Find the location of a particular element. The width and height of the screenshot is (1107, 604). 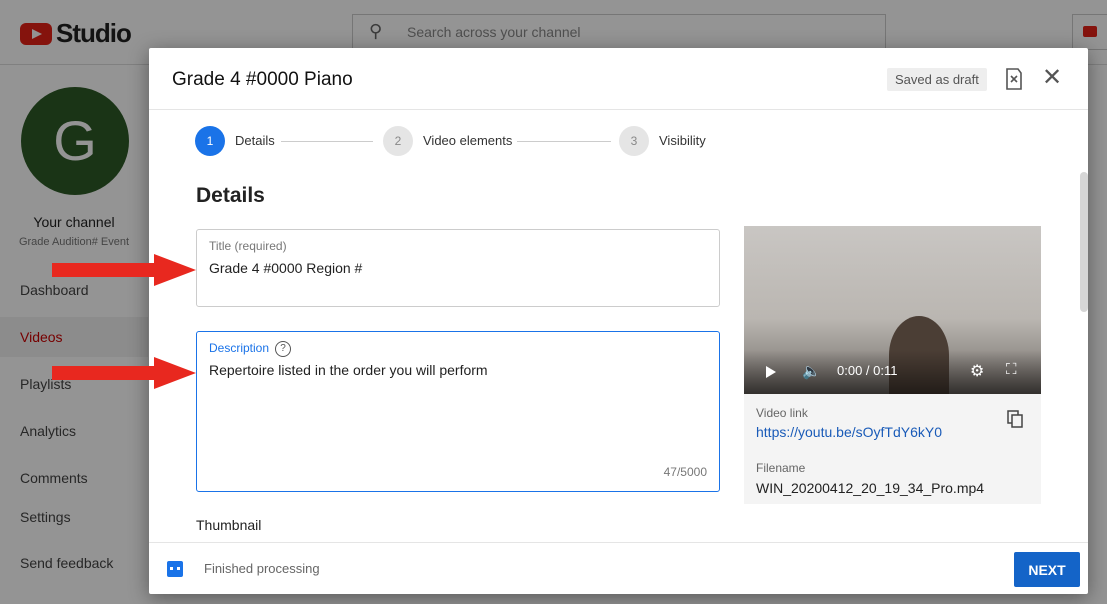

step-1-label: Details is located at coordinates (255, 140).